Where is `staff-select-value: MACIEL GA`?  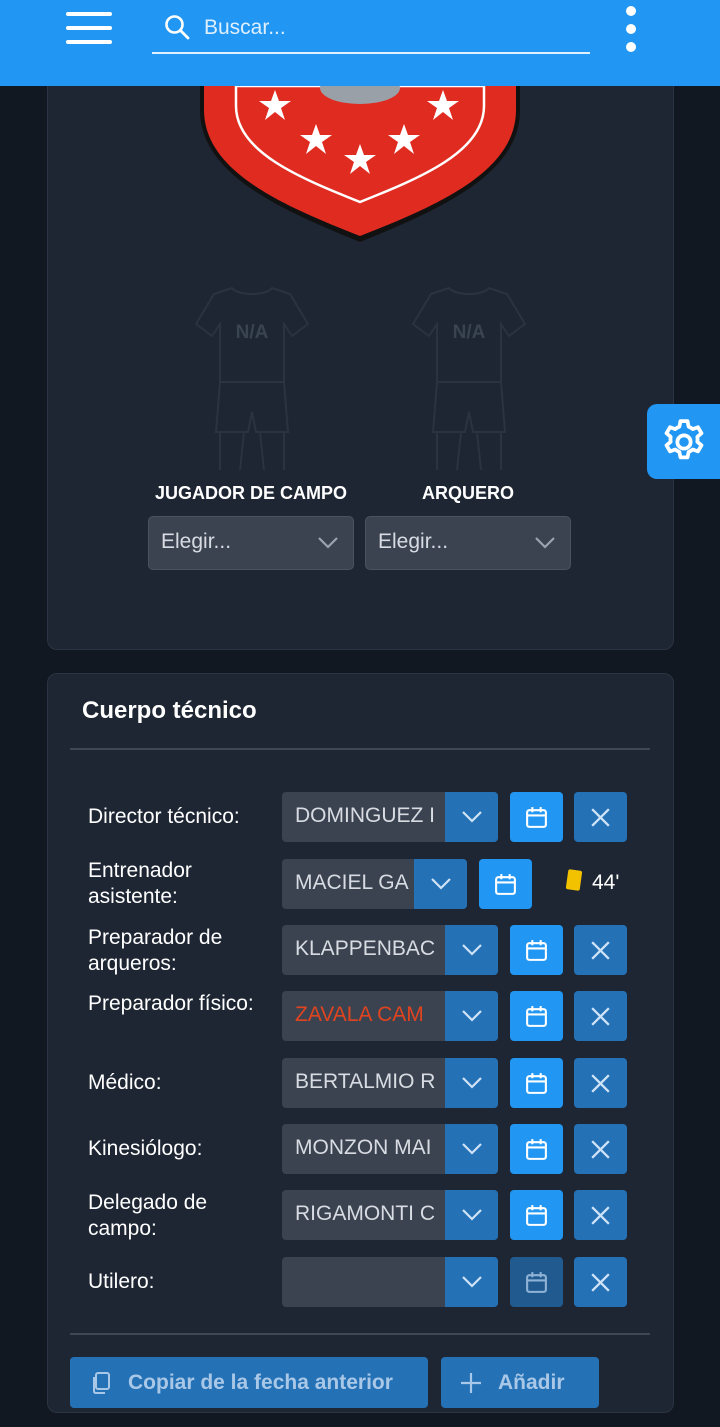 staff-select-value: MACIEL GA is located at coordinates (352, 882).